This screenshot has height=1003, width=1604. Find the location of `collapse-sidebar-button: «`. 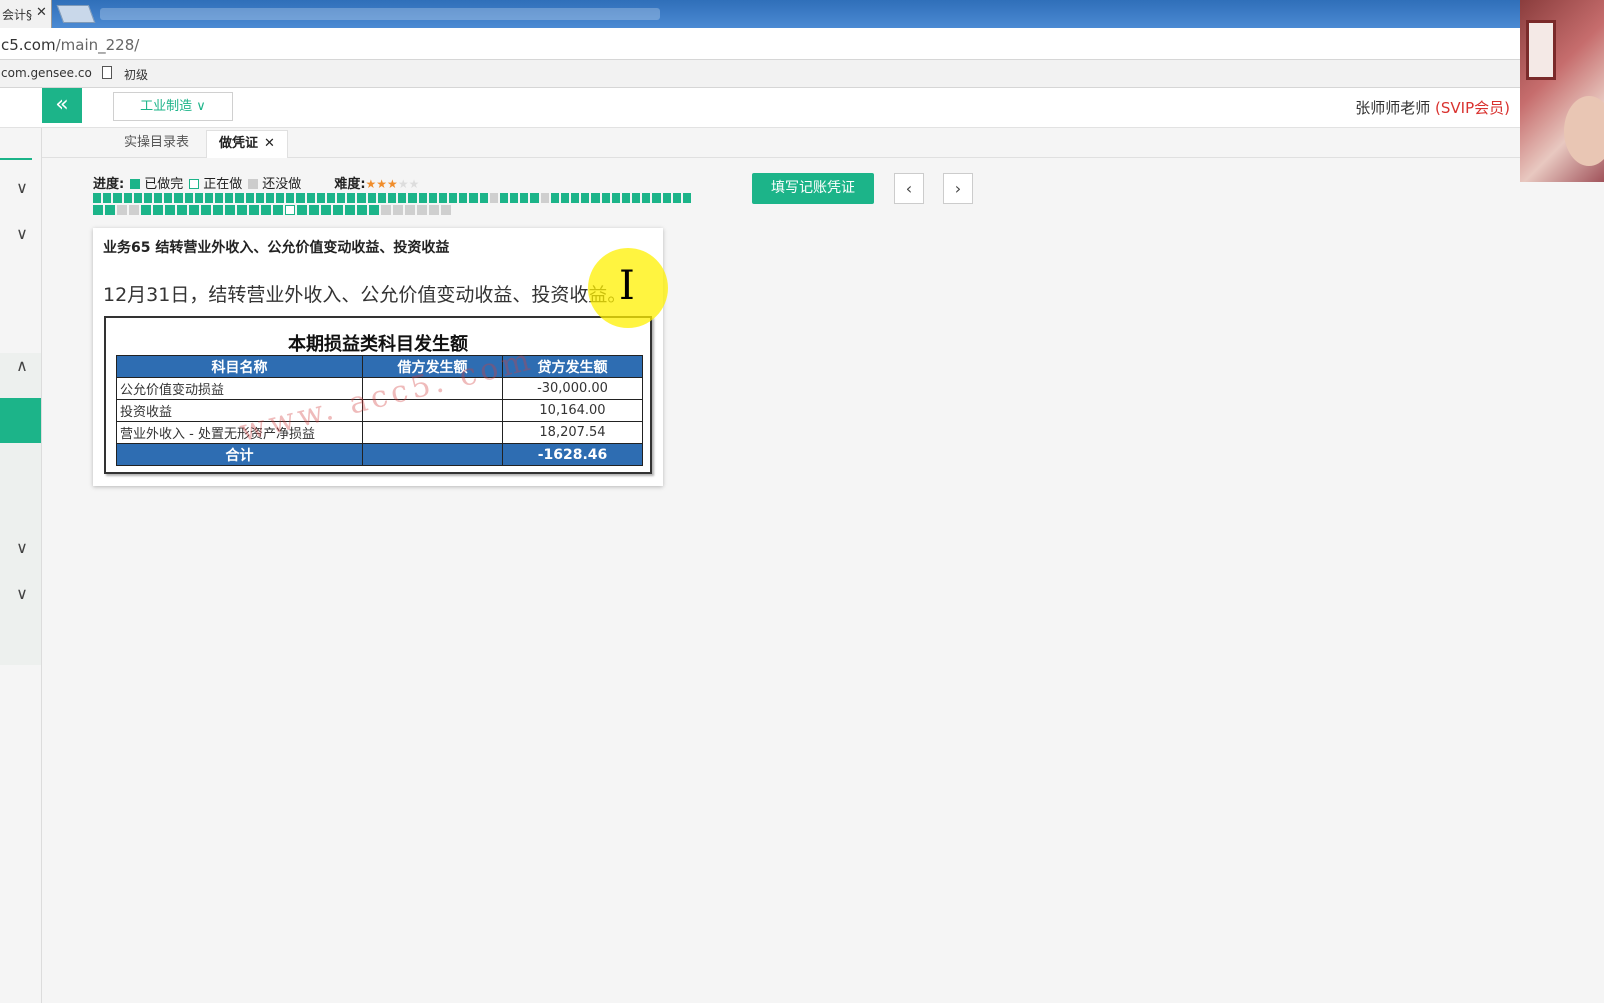

collapse-sidebar-button: « is located at coordinates (62, 105).